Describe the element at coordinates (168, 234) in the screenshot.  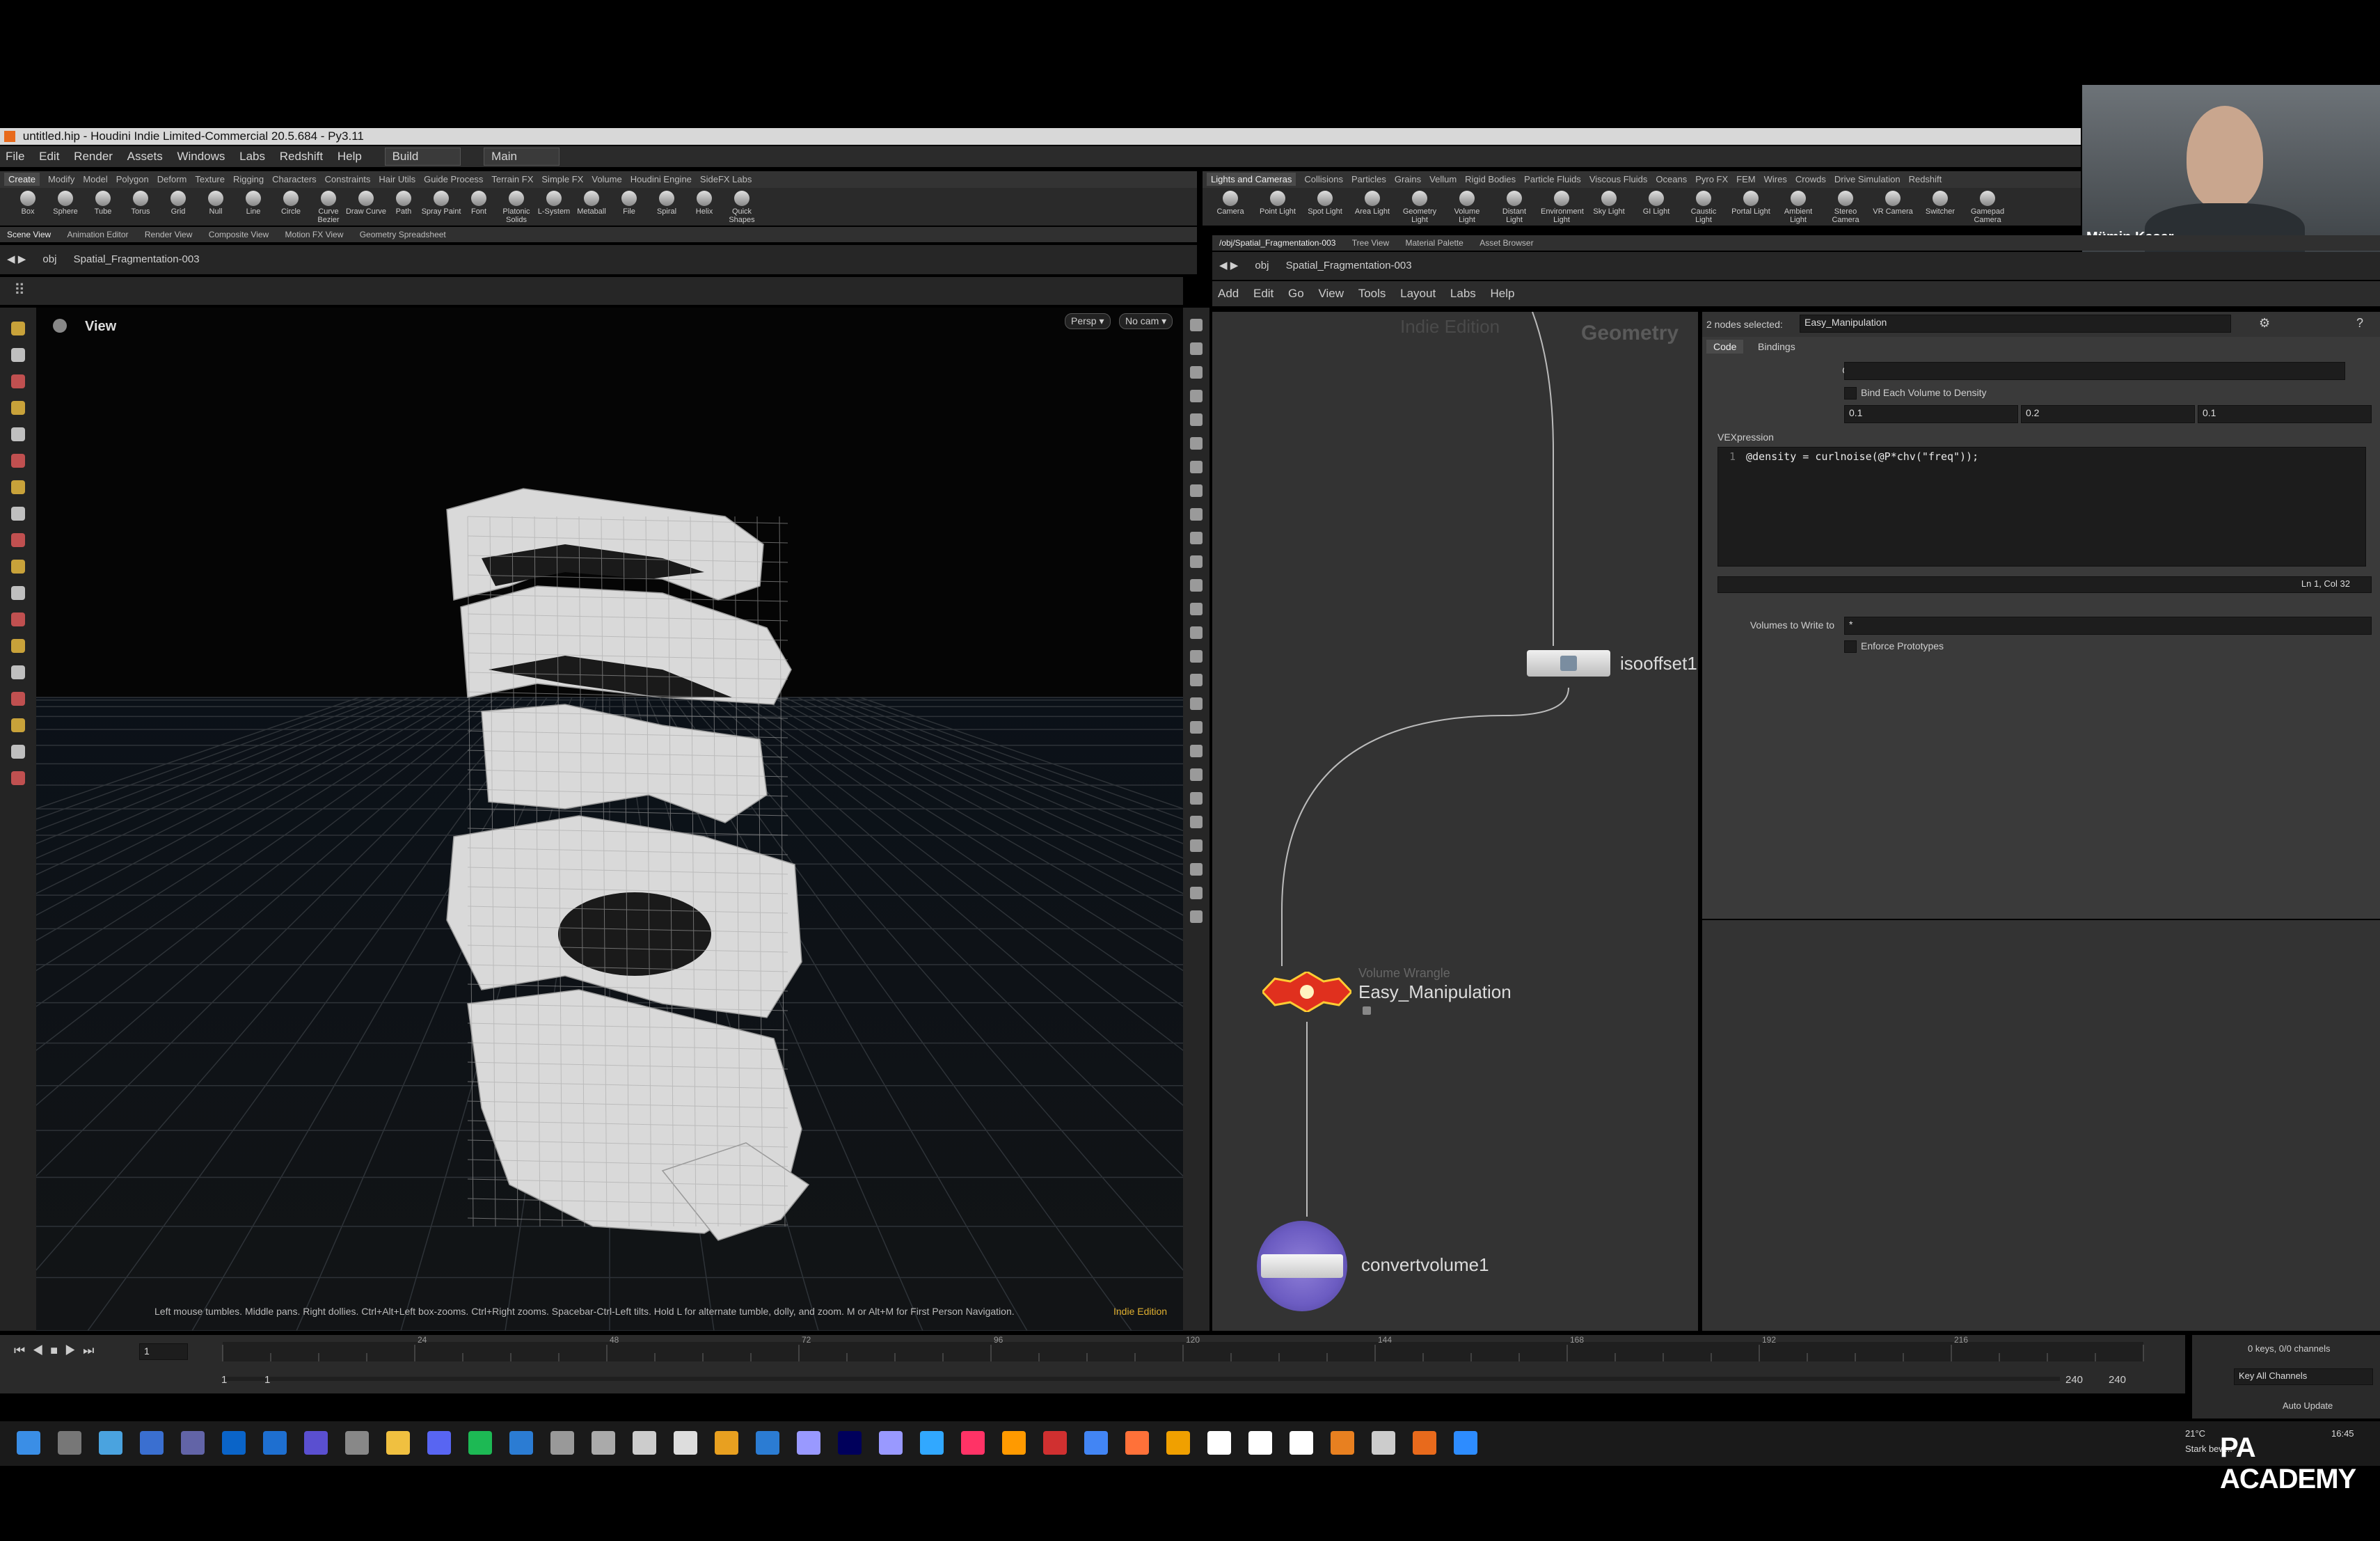
I see `pane-tab-render-view: Render View` at that location.